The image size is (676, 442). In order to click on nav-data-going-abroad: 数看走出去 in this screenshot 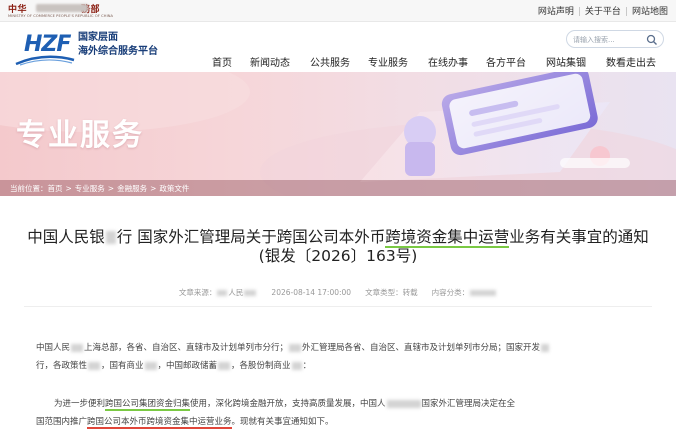, I will do `click(631, 61)`.